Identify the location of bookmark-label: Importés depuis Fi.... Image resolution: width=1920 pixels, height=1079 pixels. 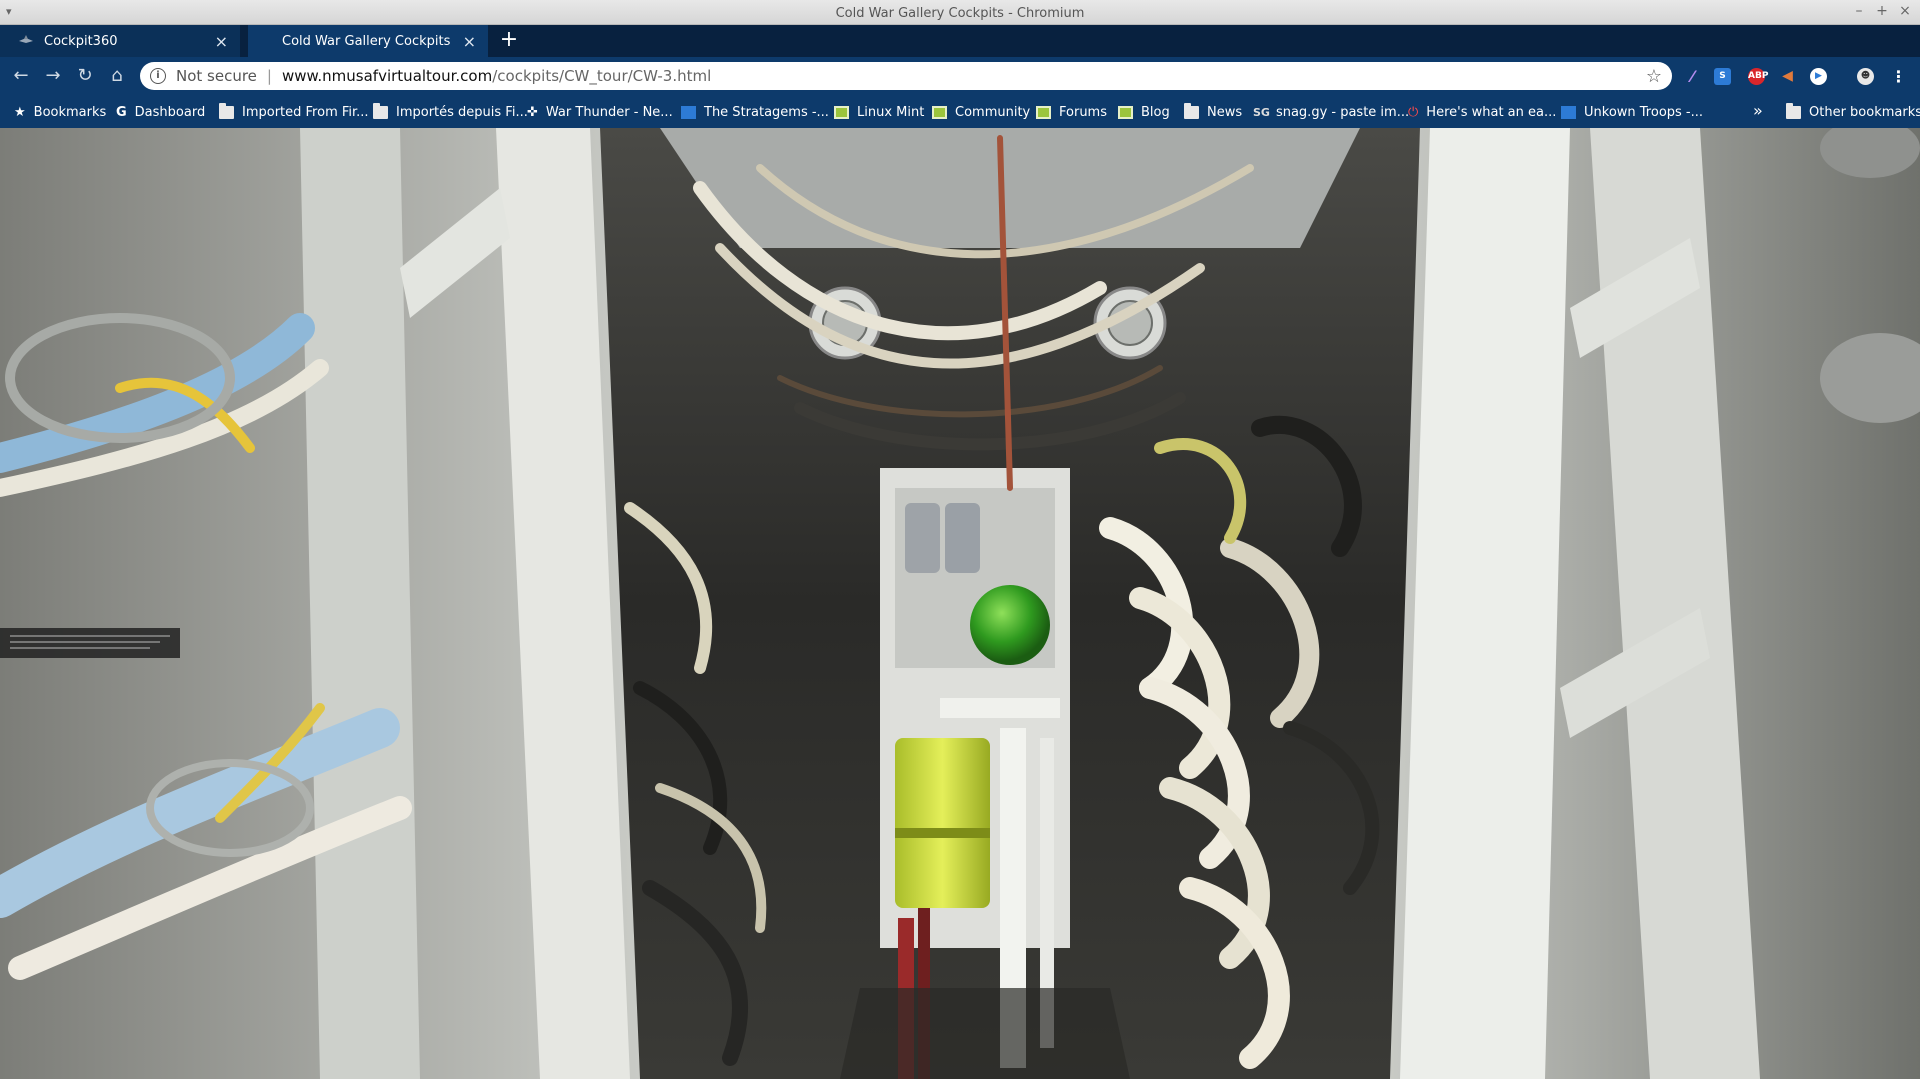
(462, 112).